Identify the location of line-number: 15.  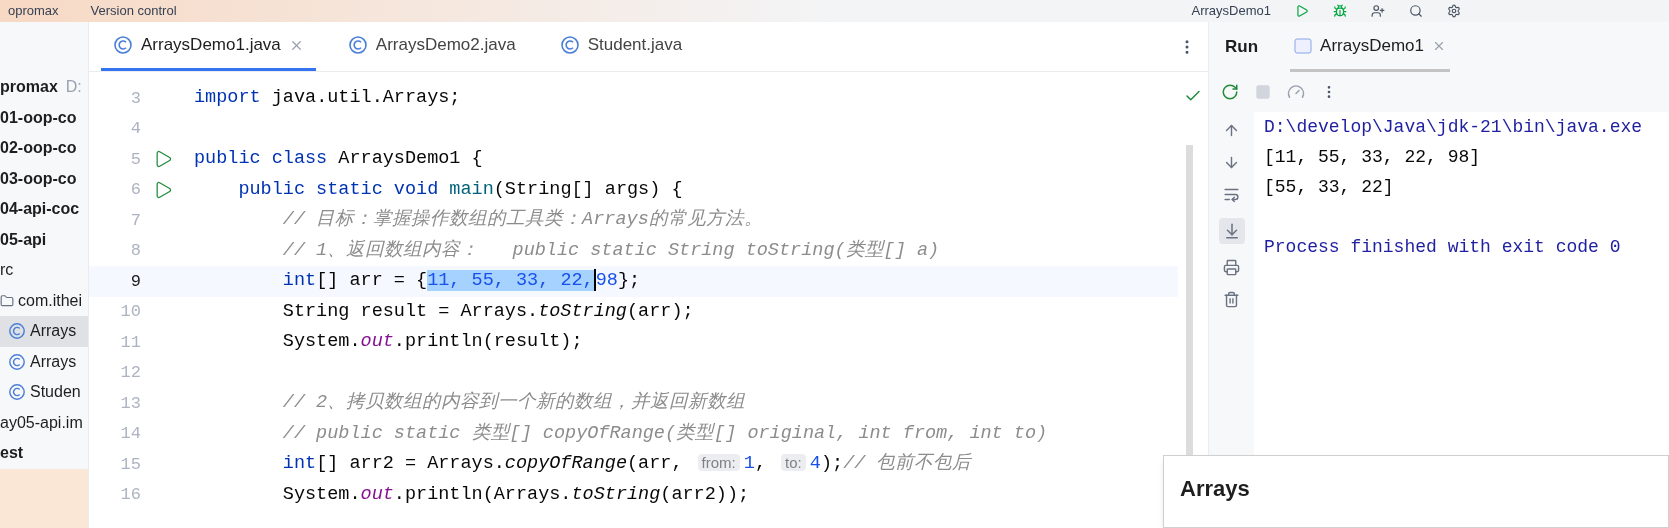
(130, 464).